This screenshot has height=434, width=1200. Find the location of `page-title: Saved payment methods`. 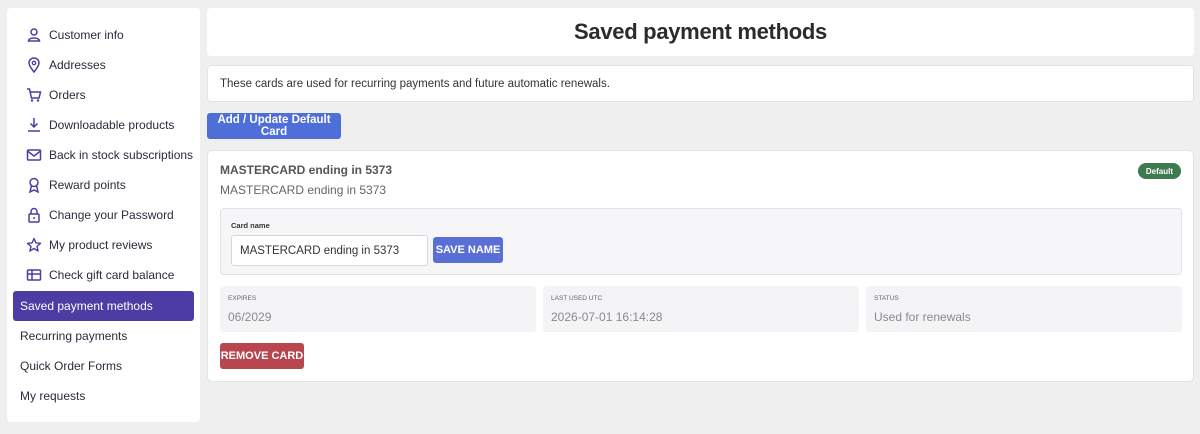

page-title: Saved payment methods is located at coordinates (700, 31).